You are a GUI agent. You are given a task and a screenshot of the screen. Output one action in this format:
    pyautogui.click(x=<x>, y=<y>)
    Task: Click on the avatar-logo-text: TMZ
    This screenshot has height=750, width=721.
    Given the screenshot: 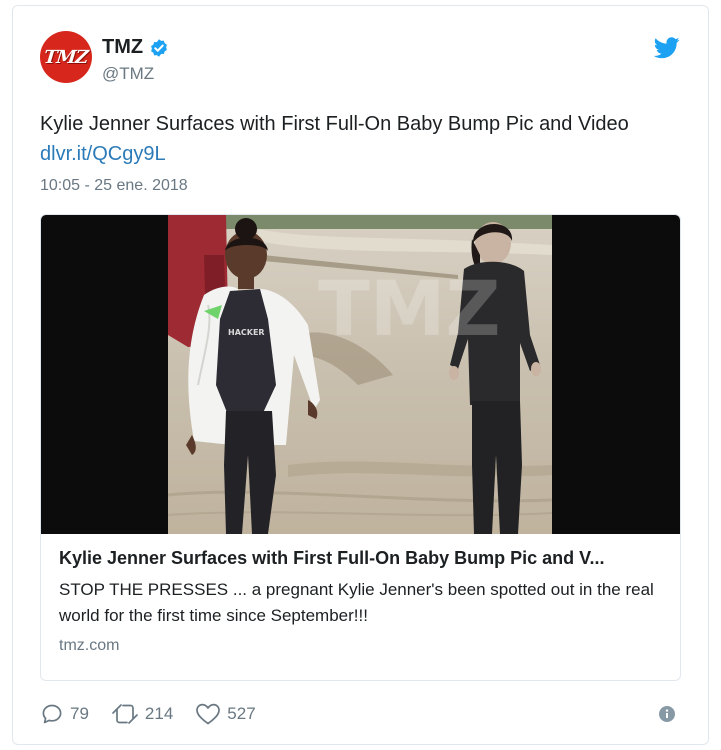 What is the action you would take?
    pyautogui.click(x=66, y=57)
    